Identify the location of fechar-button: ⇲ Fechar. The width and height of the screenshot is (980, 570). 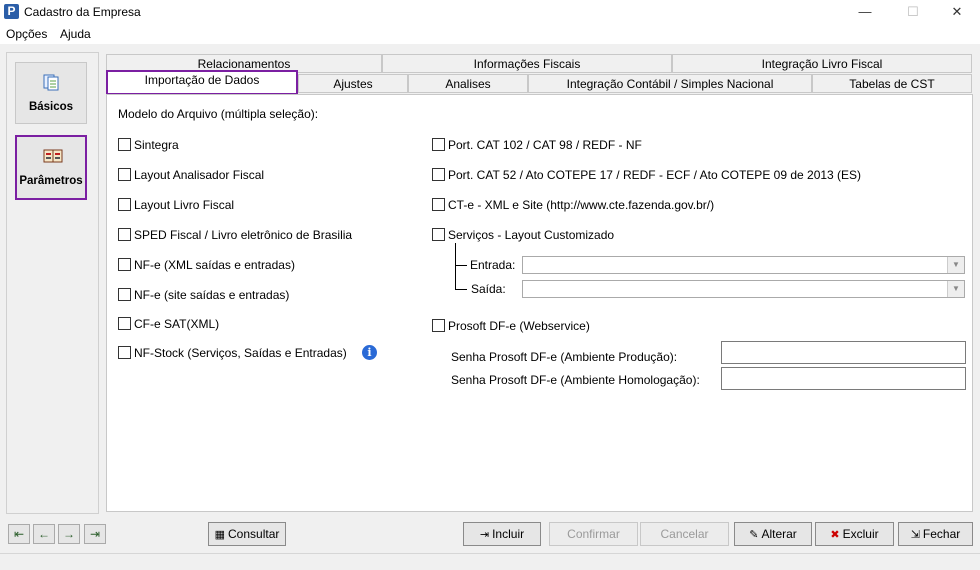
(935, 534).